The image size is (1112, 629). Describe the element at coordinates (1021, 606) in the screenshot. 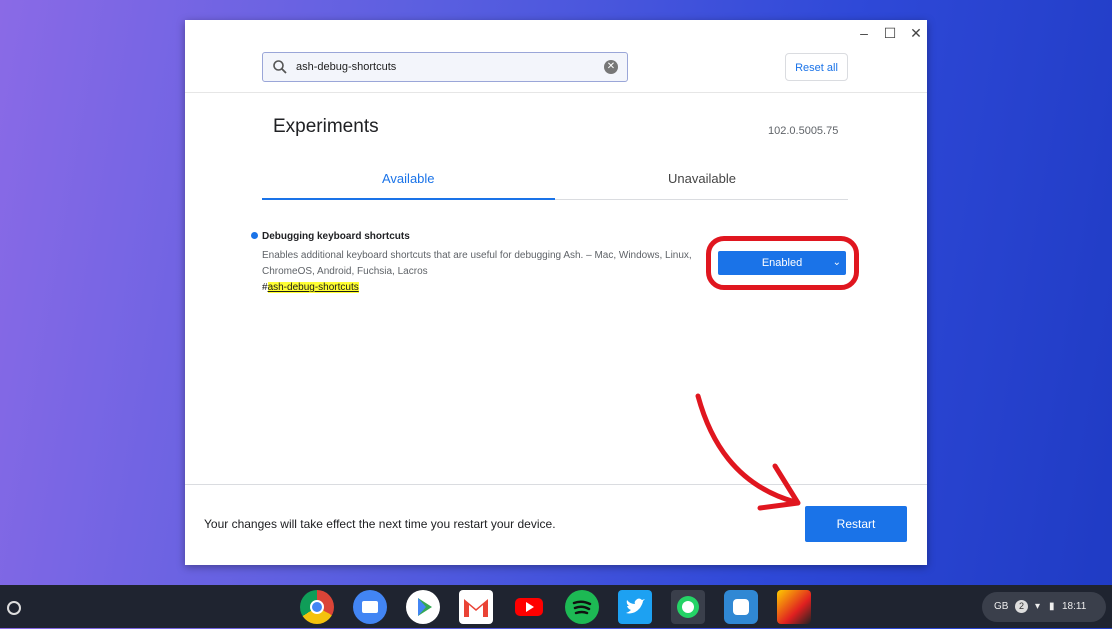

I see `notification-count: 2` at that location.